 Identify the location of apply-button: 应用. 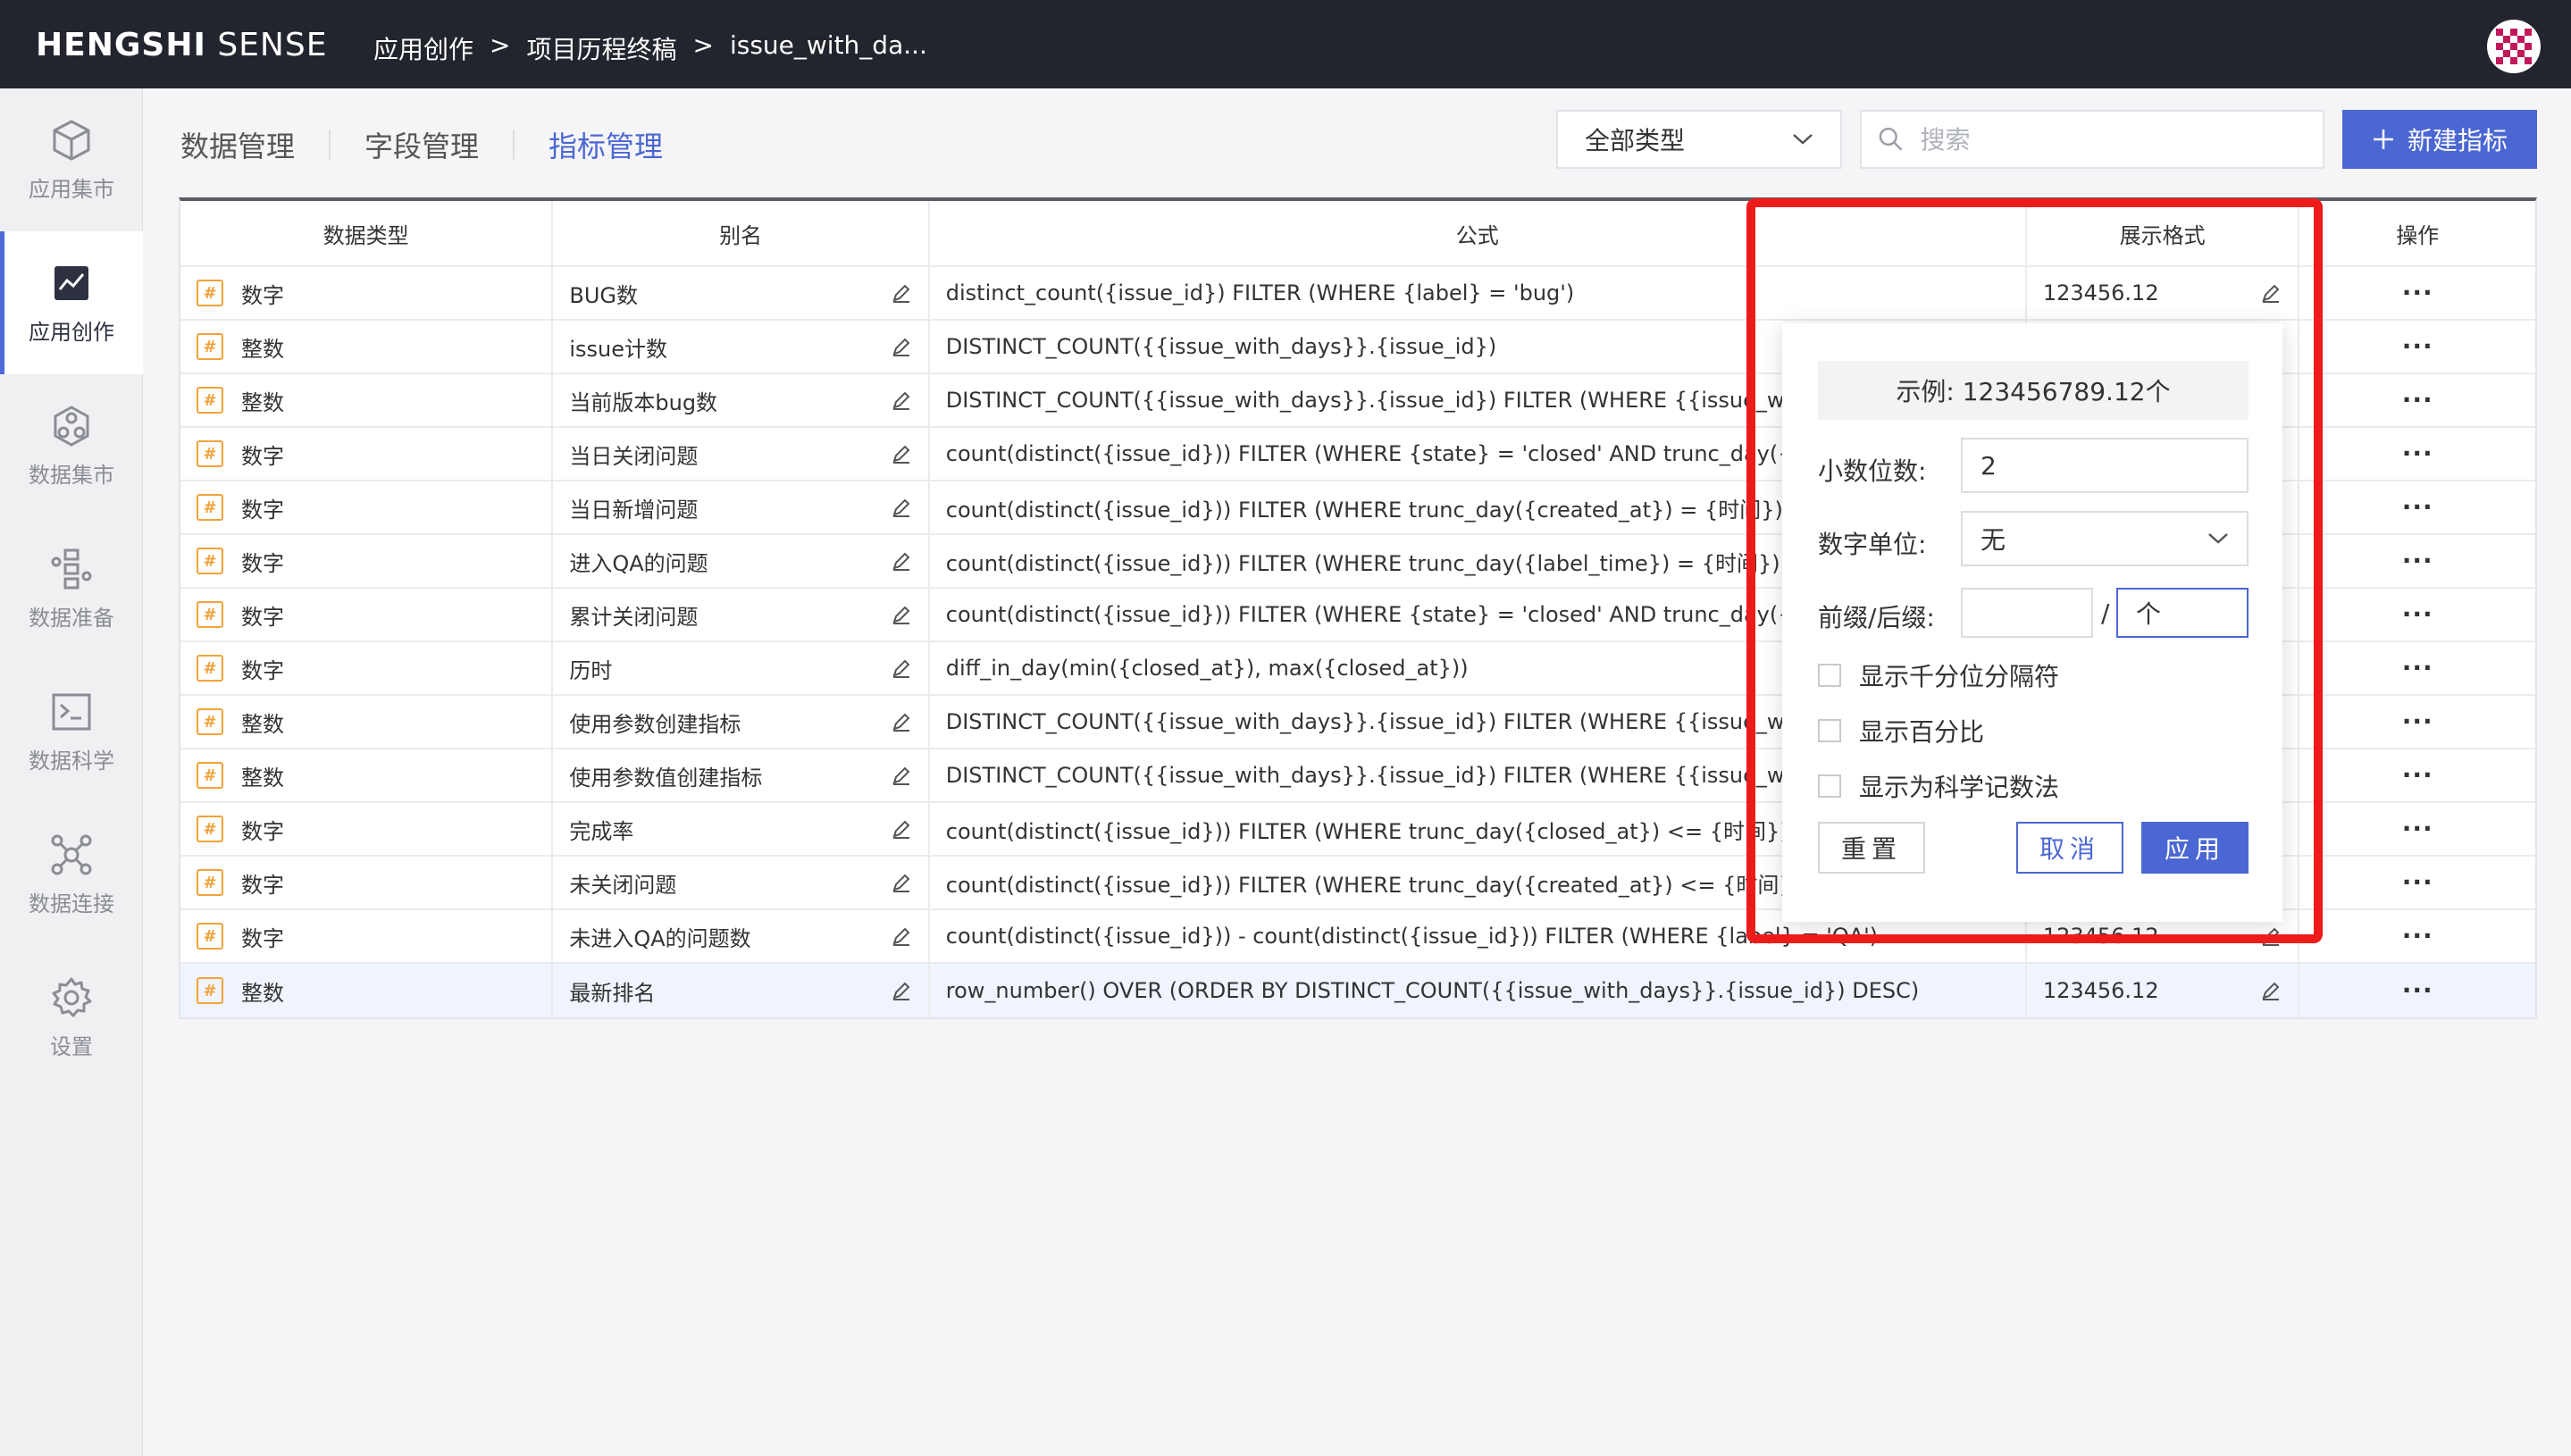
(2195, 848).